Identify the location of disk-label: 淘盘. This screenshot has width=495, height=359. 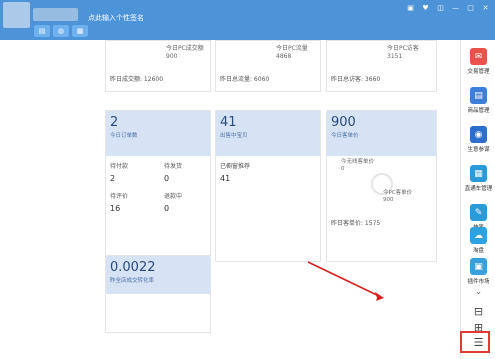
(478, 251).